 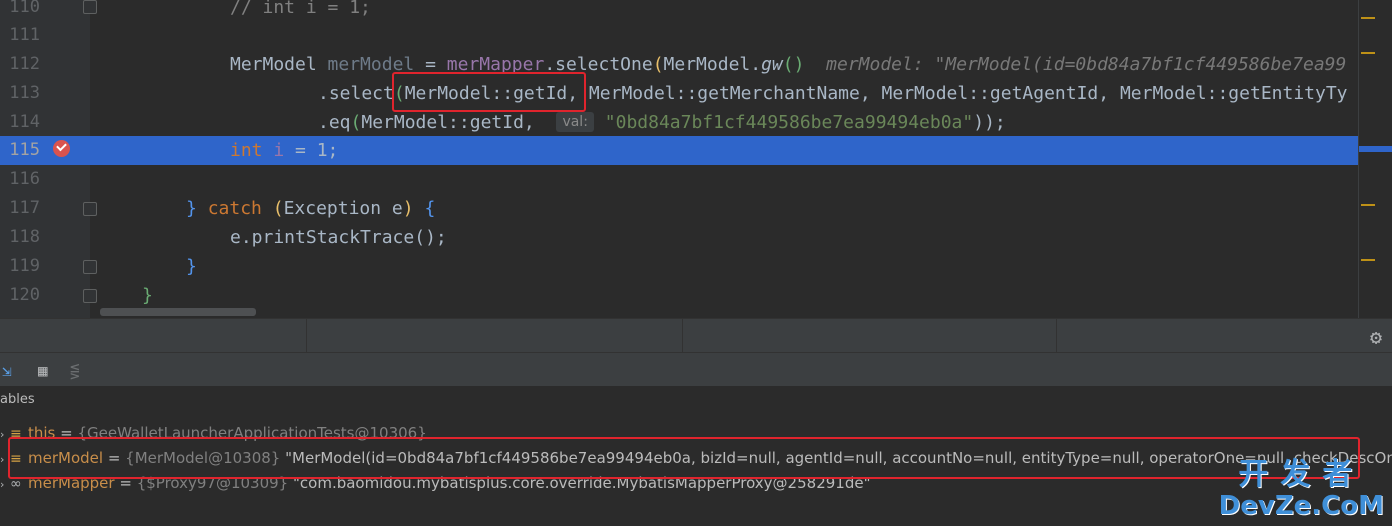 I want to click on error-stripe, so click(x=1375, y=159).